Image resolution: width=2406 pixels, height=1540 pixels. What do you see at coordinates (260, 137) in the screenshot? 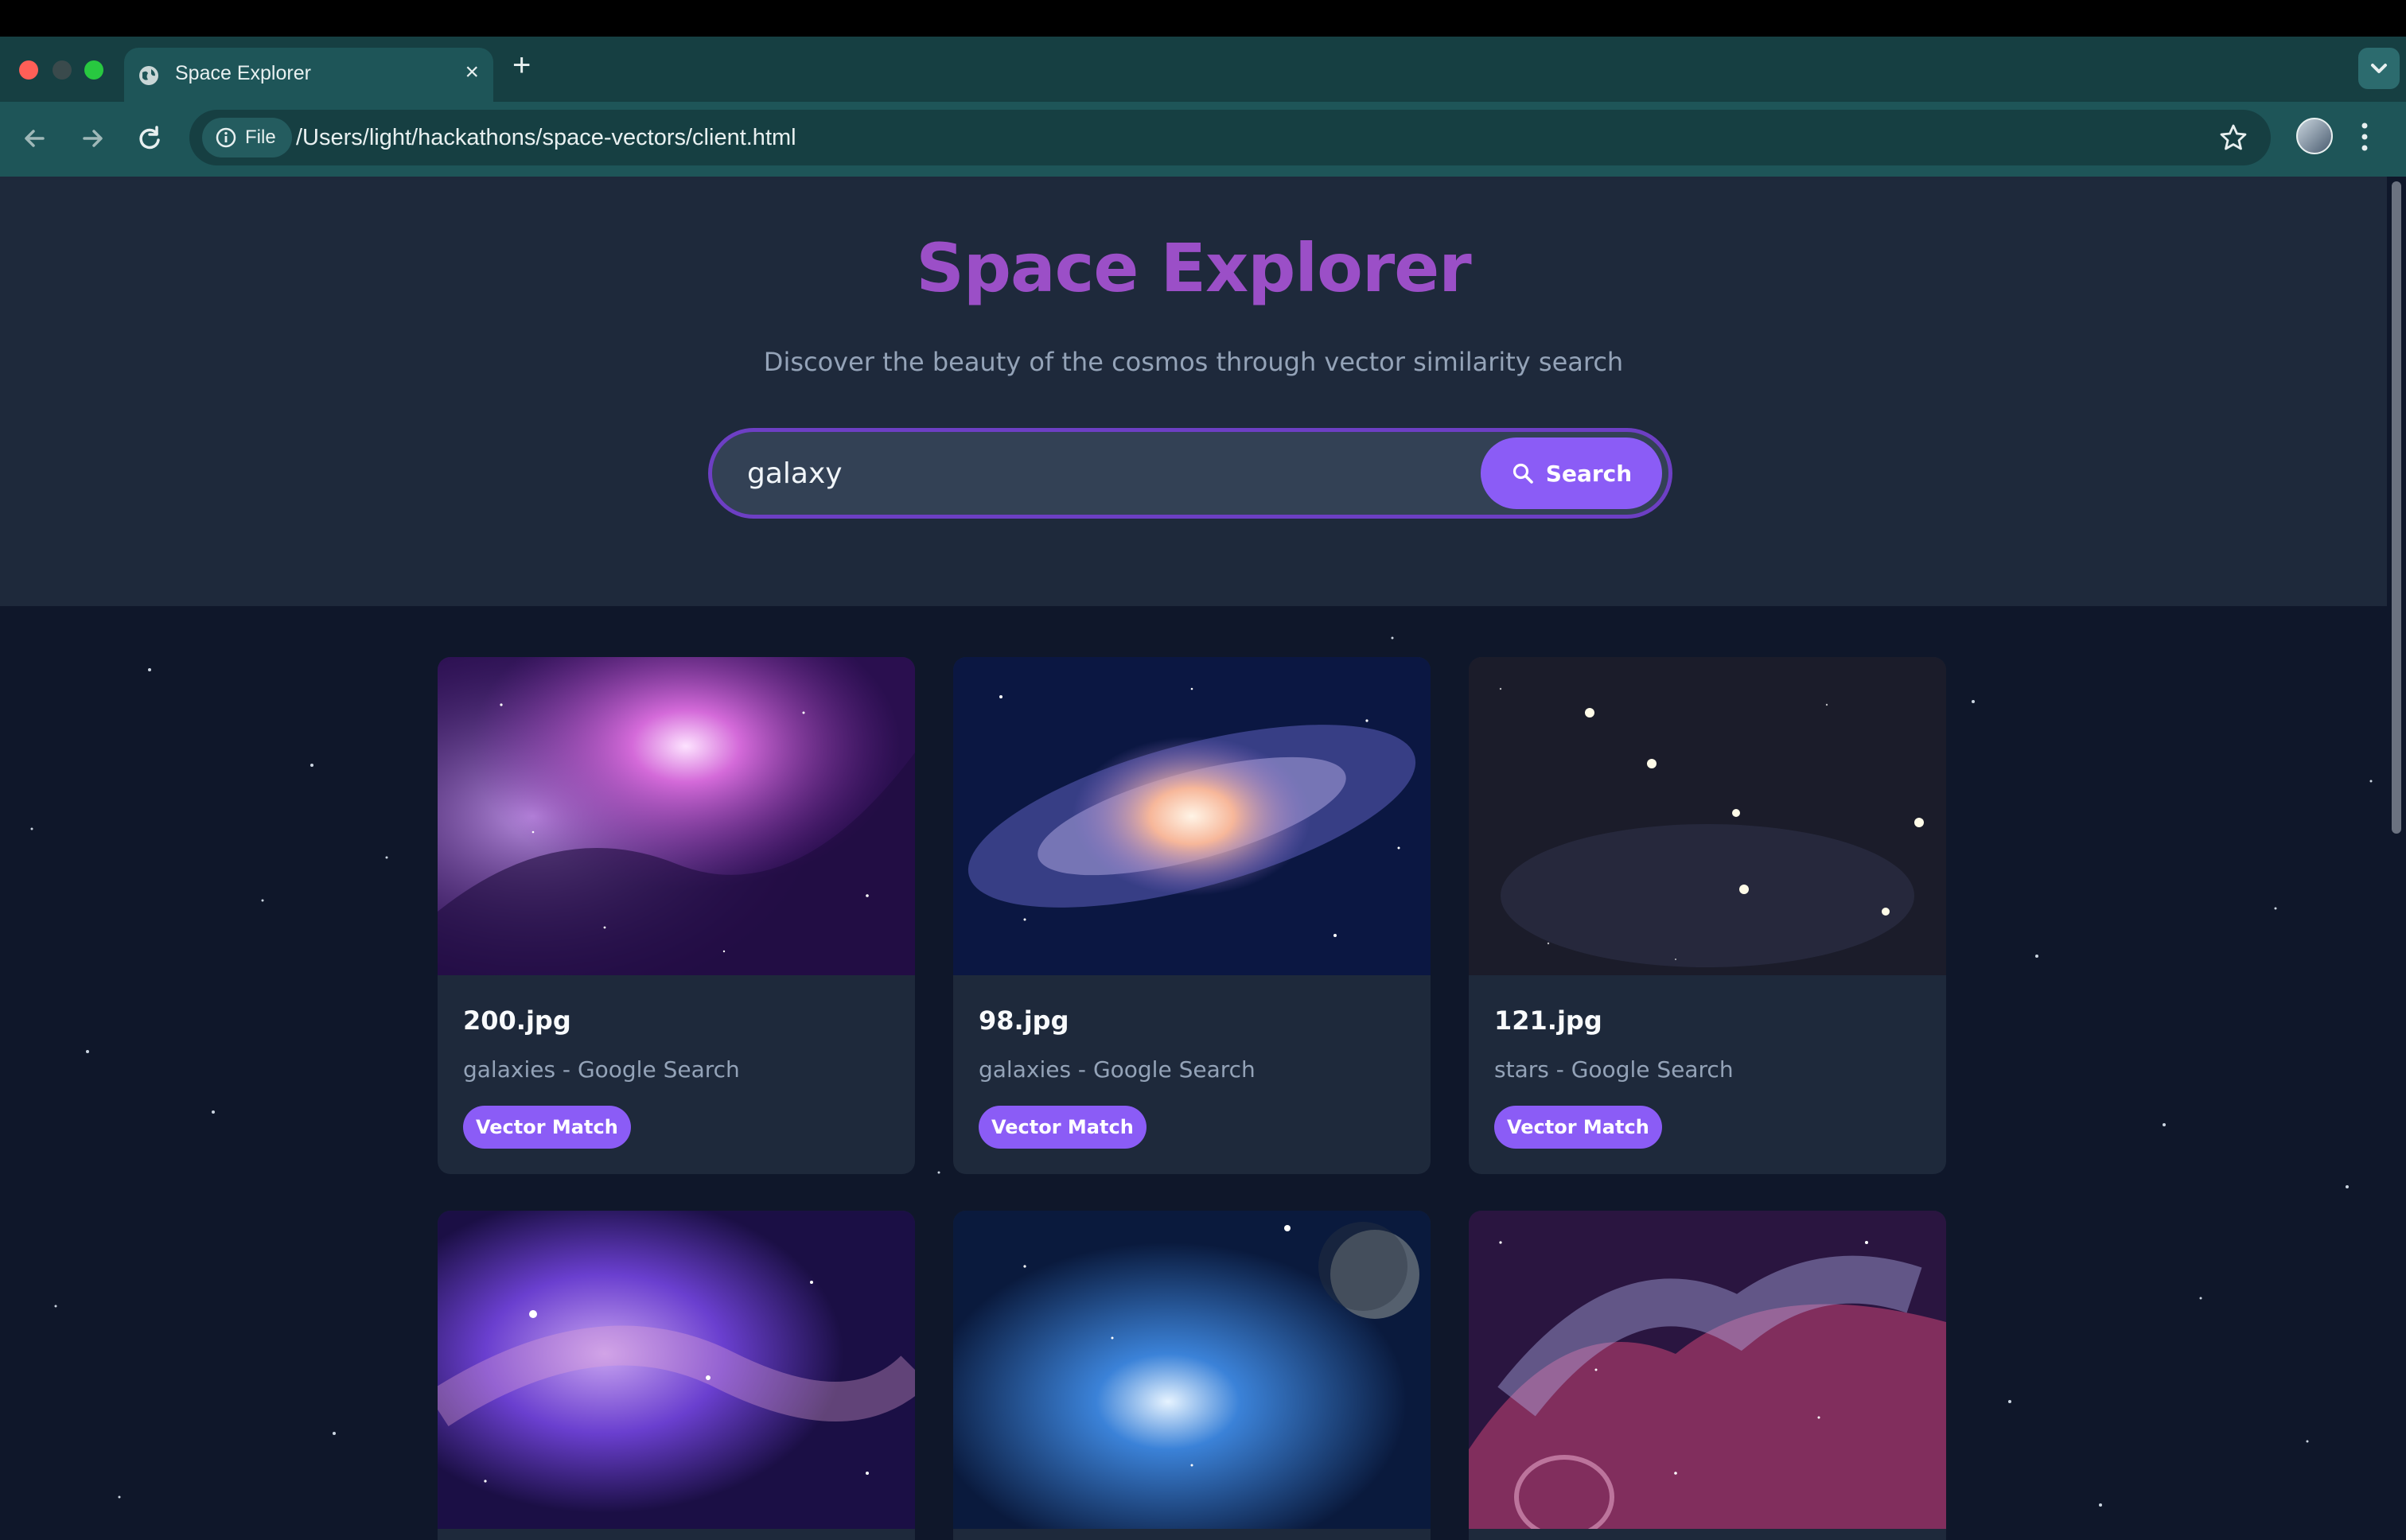
I see `file-chip-label: File` at bounding box center [260, 137].